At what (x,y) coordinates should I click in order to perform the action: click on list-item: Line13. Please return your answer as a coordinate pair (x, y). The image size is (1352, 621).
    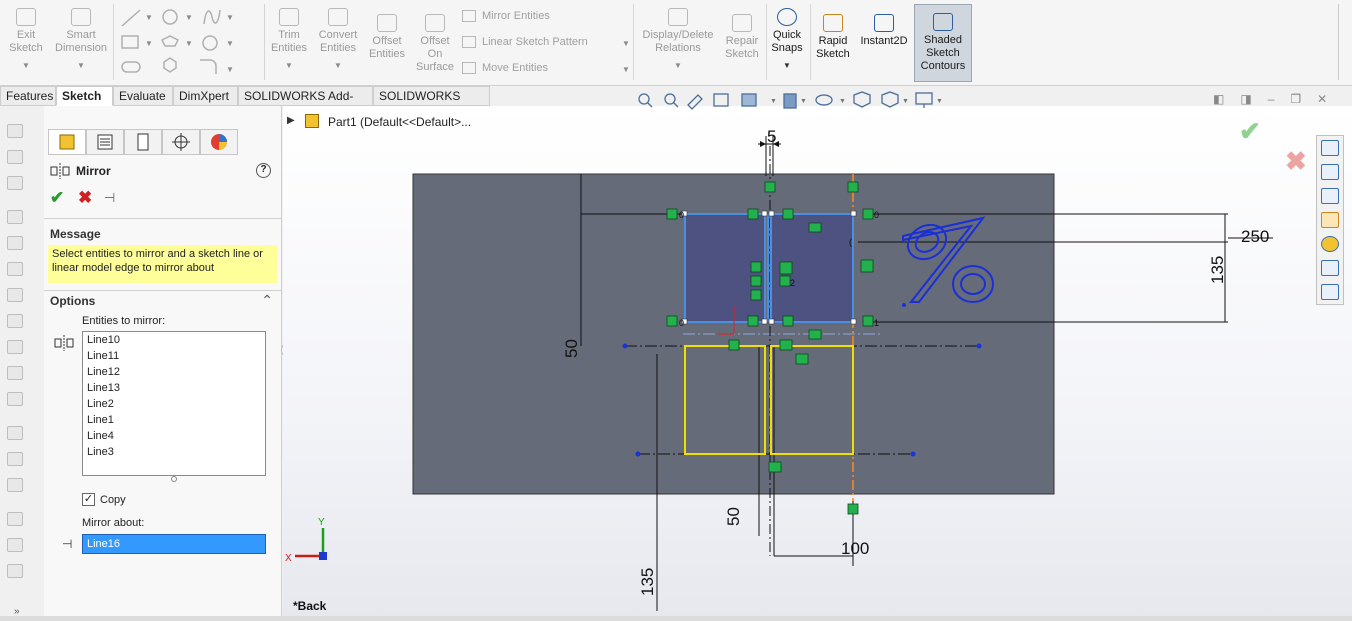
    Looking at the image, I should click on (174, 388).